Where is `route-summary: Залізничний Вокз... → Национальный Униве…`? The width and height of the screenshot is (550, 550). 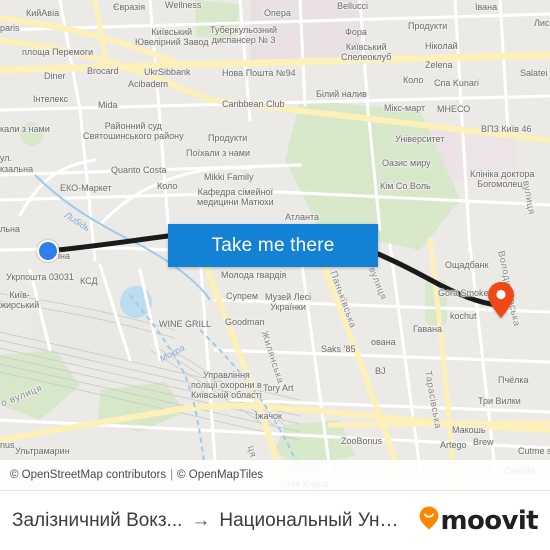
route-summary: Залізничний Вокз... → Национальный Униве… is located at coordinates (211, 521).